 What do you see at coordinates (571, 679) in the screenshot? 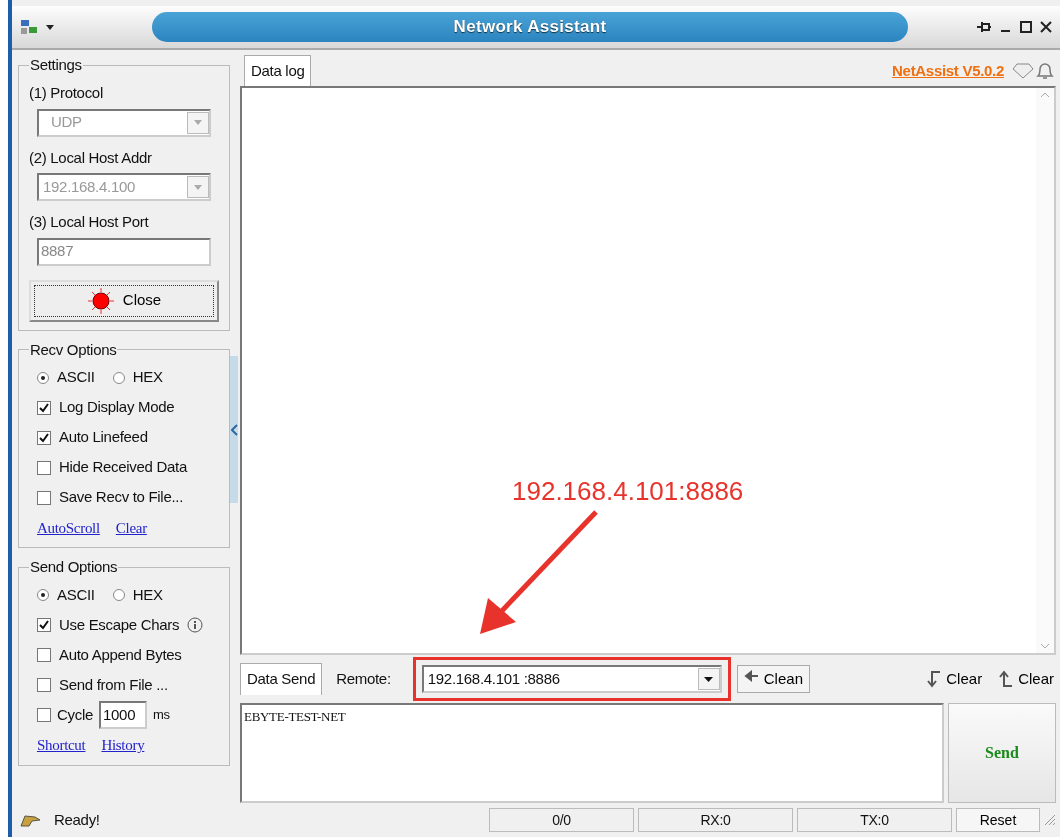
I see `remote-dropdown: 192.168.4.101 :8886` at bounding box center [571, 679].